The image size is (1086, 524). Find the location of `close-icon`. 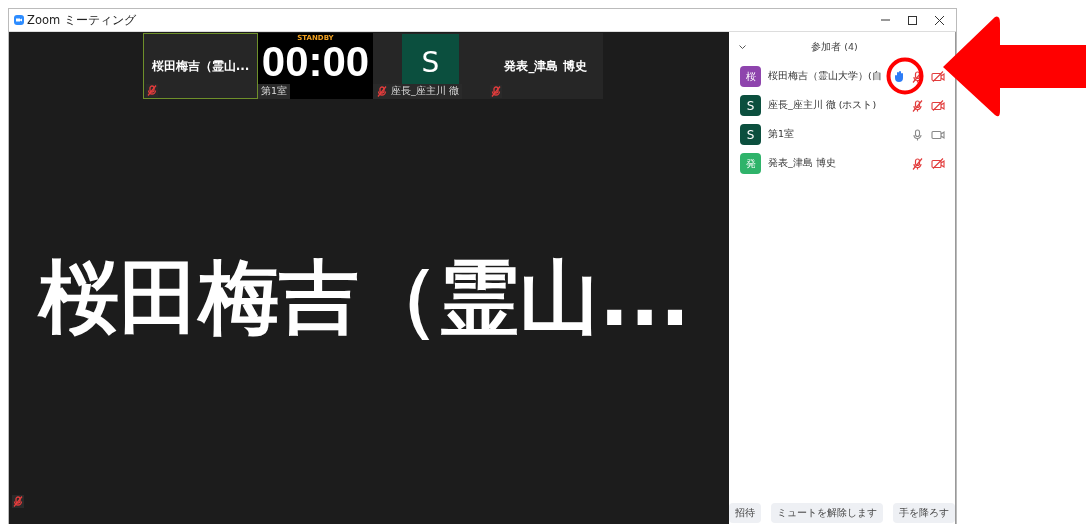

close-icon is located at coordinates (939, 20).